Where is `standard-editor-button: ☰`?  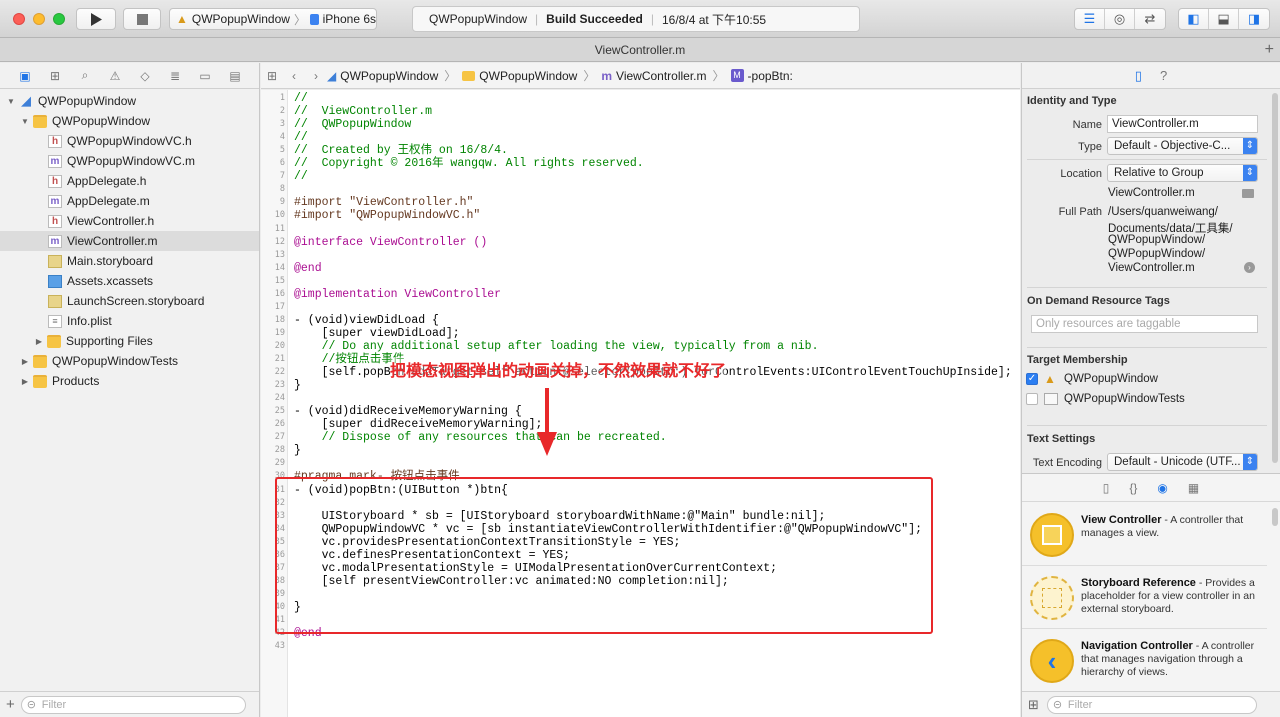 standard-editor-button: ☰ is located at coordinates (1090, 19).